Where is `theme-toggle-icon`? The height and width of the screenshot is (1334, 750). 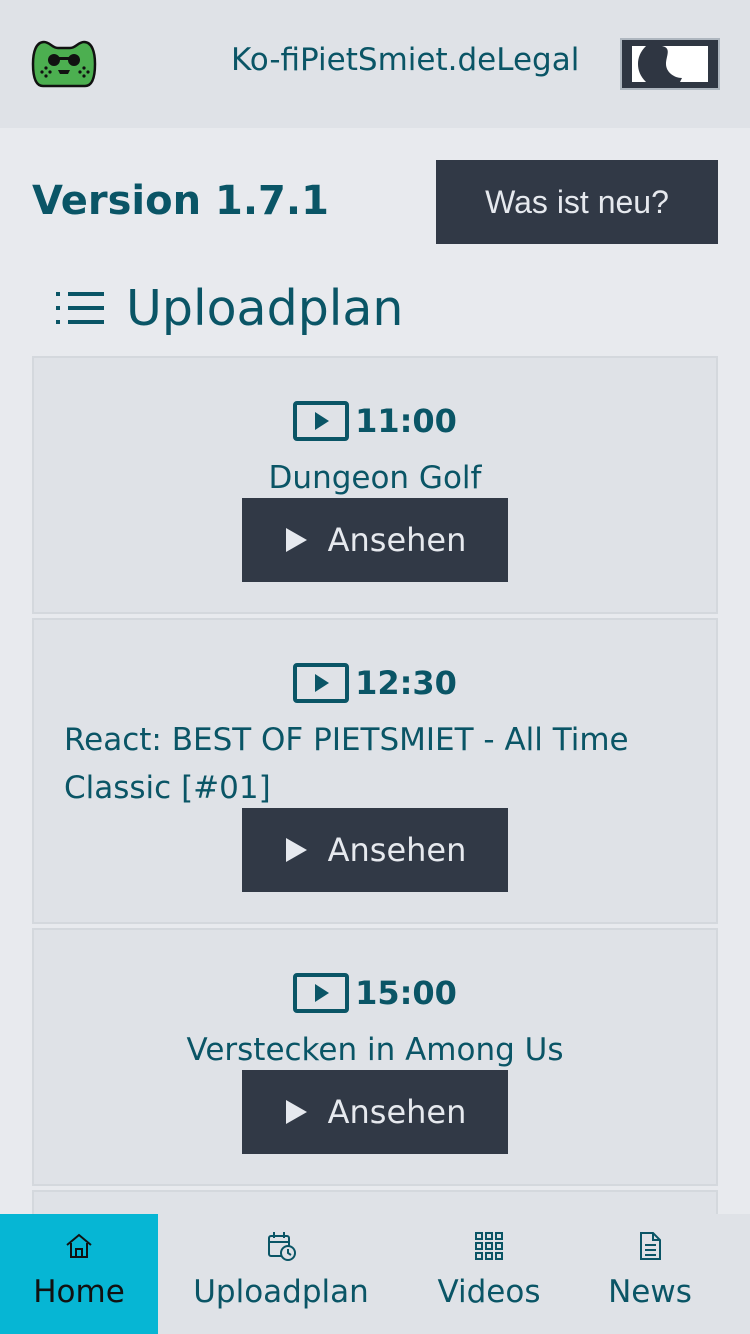 theme-toggle-icon is located at coordinates (670, 64).